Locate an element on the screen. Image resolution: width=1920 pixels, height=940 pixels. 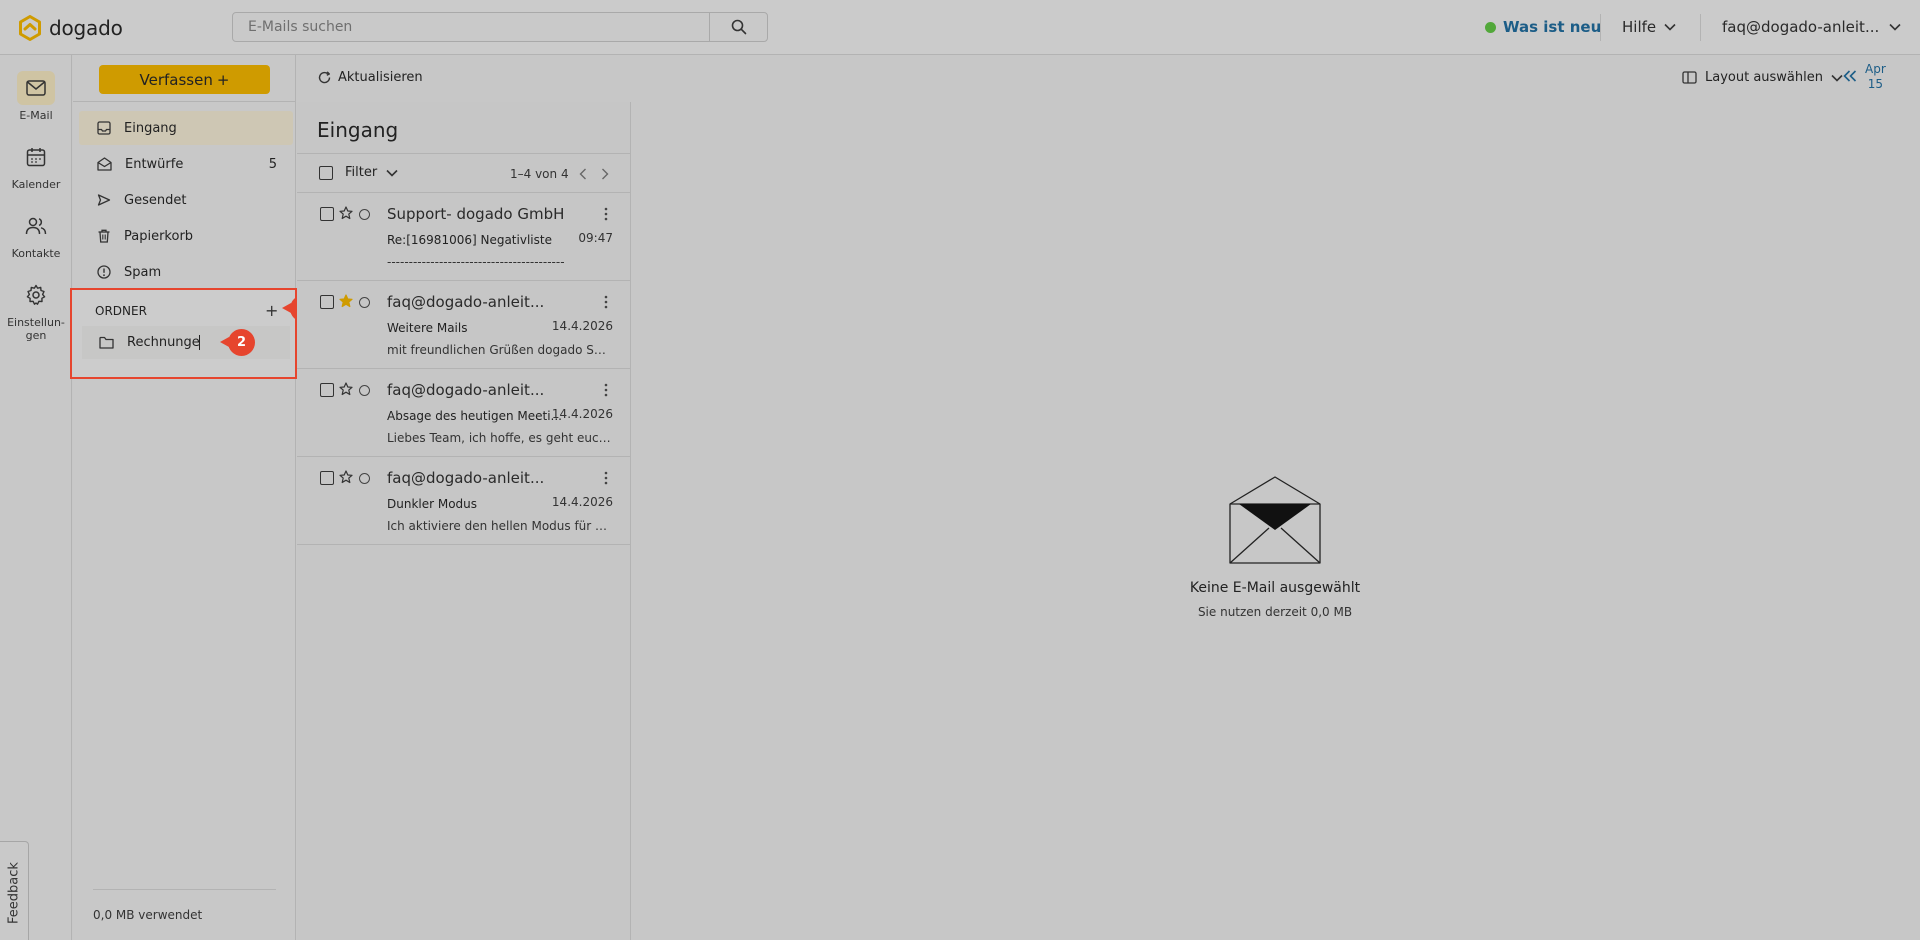
ordner-heading: ORDNER is located at coordinates (121, 311).